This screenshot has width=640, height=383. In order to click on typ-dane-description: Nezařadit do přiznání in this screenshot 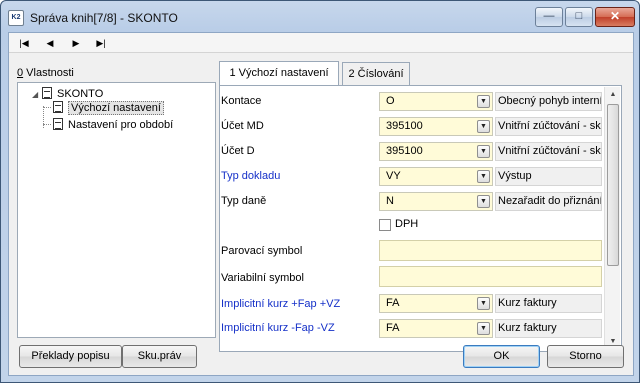, I will do `click(548, 201)`.